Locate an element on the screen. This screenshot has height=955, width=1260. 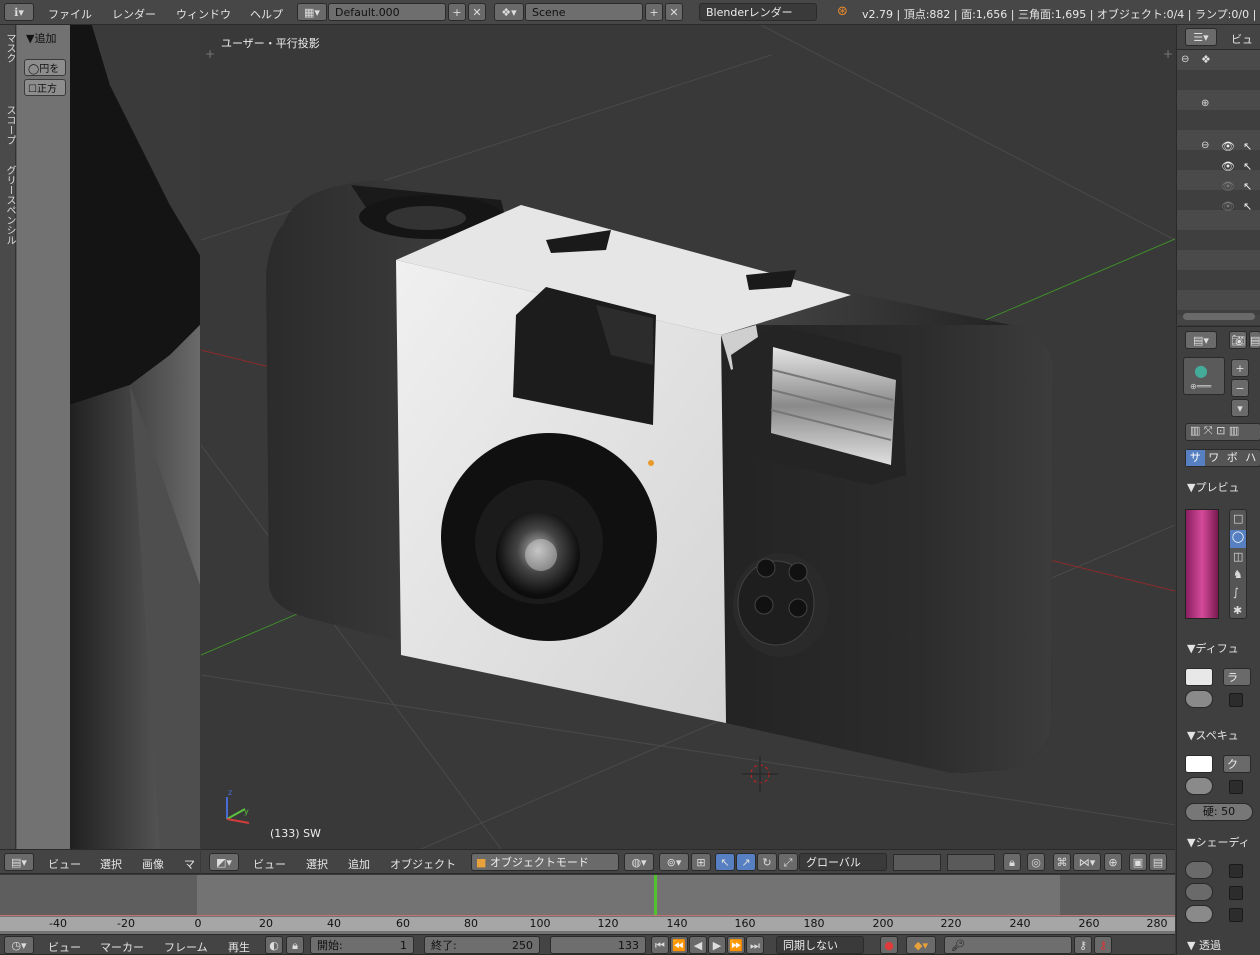
tab-wire: ワ is located at coordinates (1214, 458).